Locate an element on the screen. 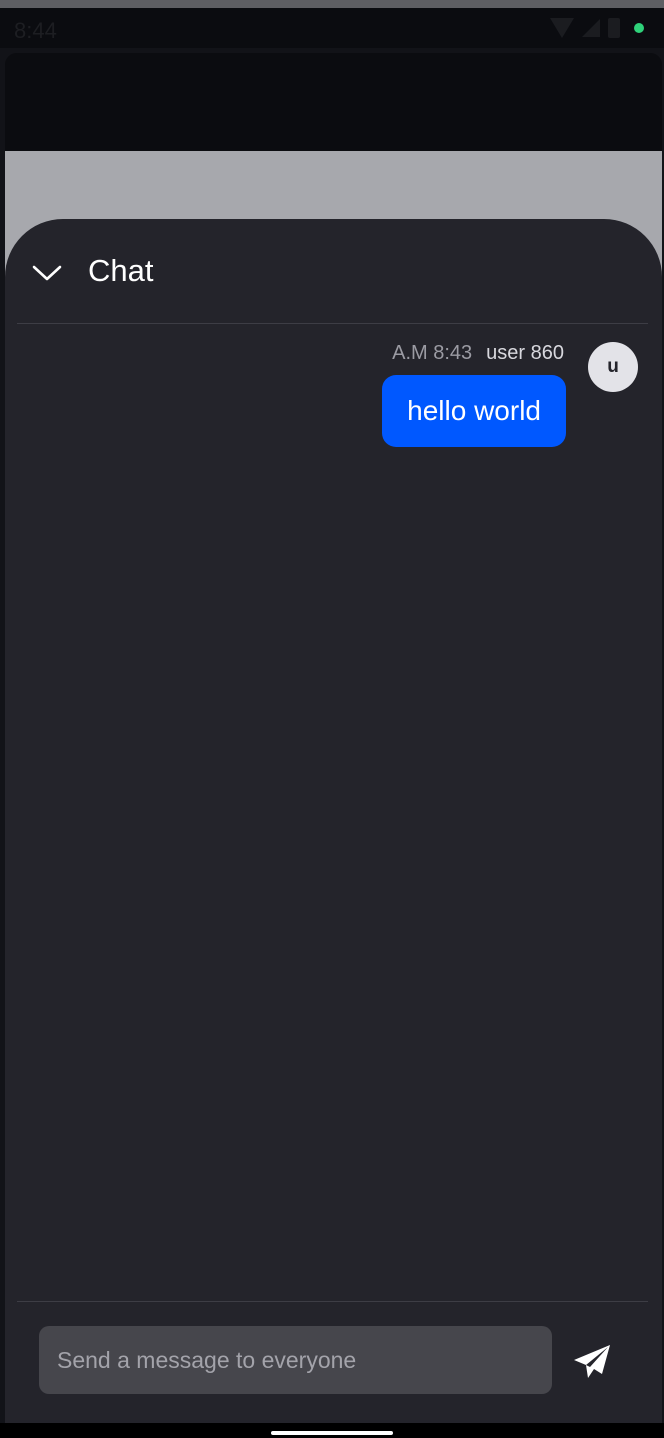 The width and height of the screenshot is (664, 1438). message-composer is located at coordinates (333, 1362).